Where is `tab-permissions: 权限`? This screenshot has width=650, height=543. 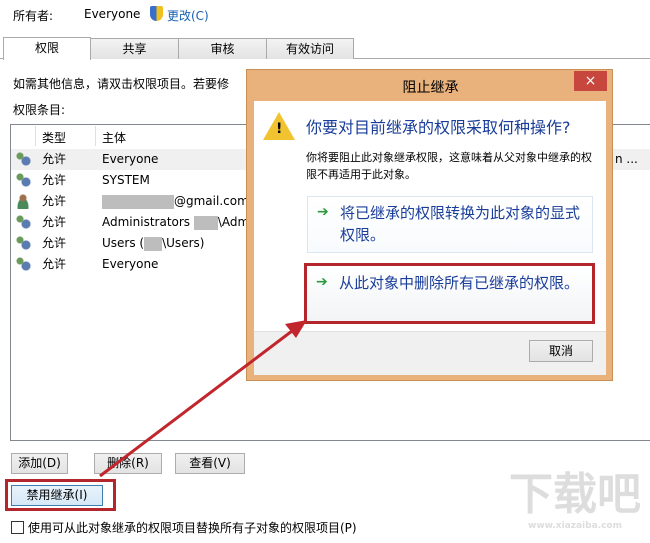
tab-permissions: 权限 is located at coordinates (47, 48).